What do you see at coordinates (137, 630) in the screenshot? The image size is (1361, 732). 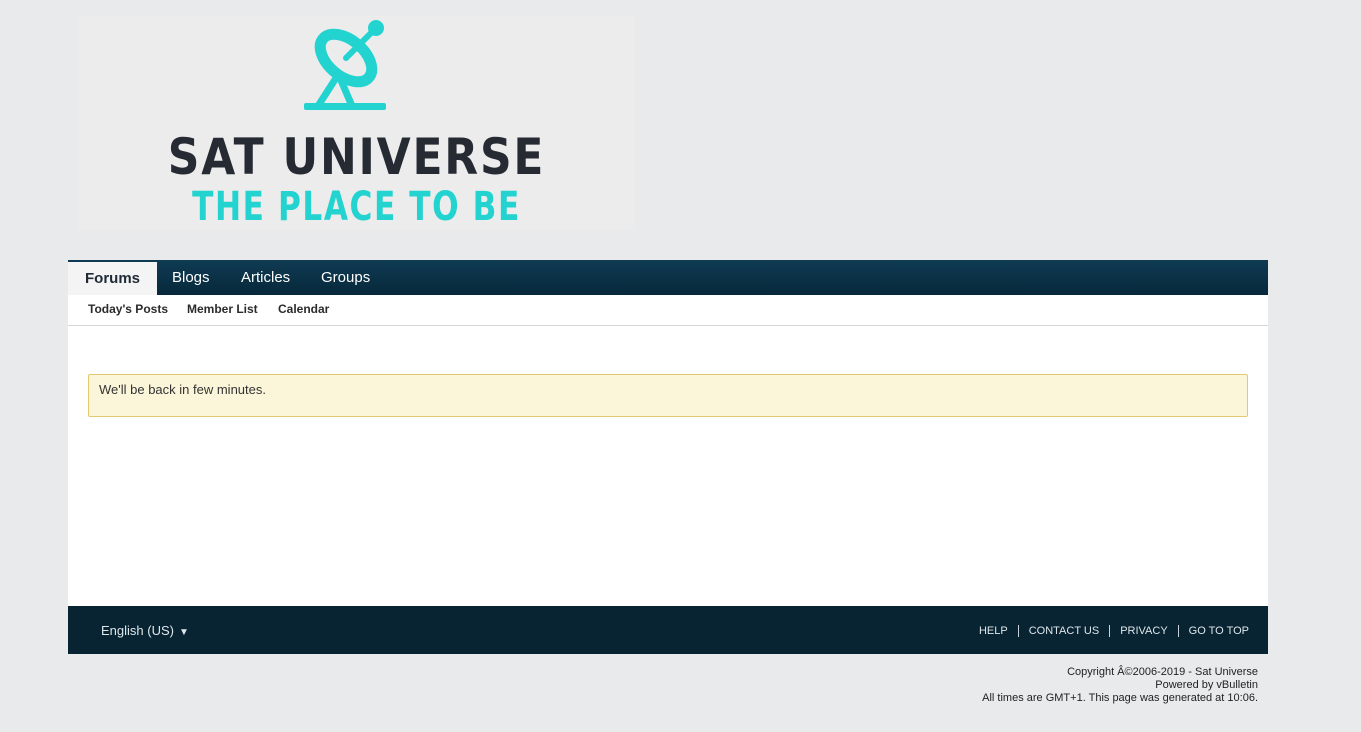 I see `language-label: English (US)` at bounding box center [137, 630].